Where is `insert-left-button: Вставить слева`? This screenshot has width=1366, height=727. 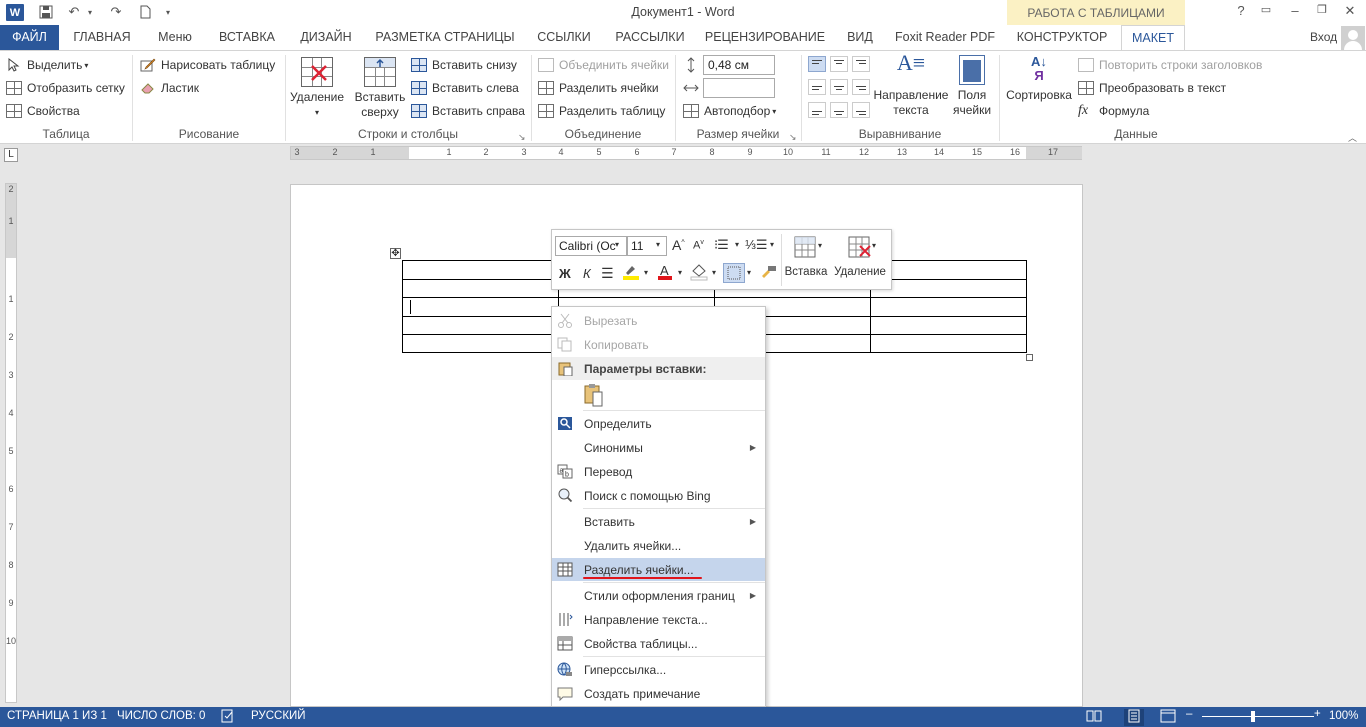 insert-left-button: Вставить слева is located at coordinates (465, 88).